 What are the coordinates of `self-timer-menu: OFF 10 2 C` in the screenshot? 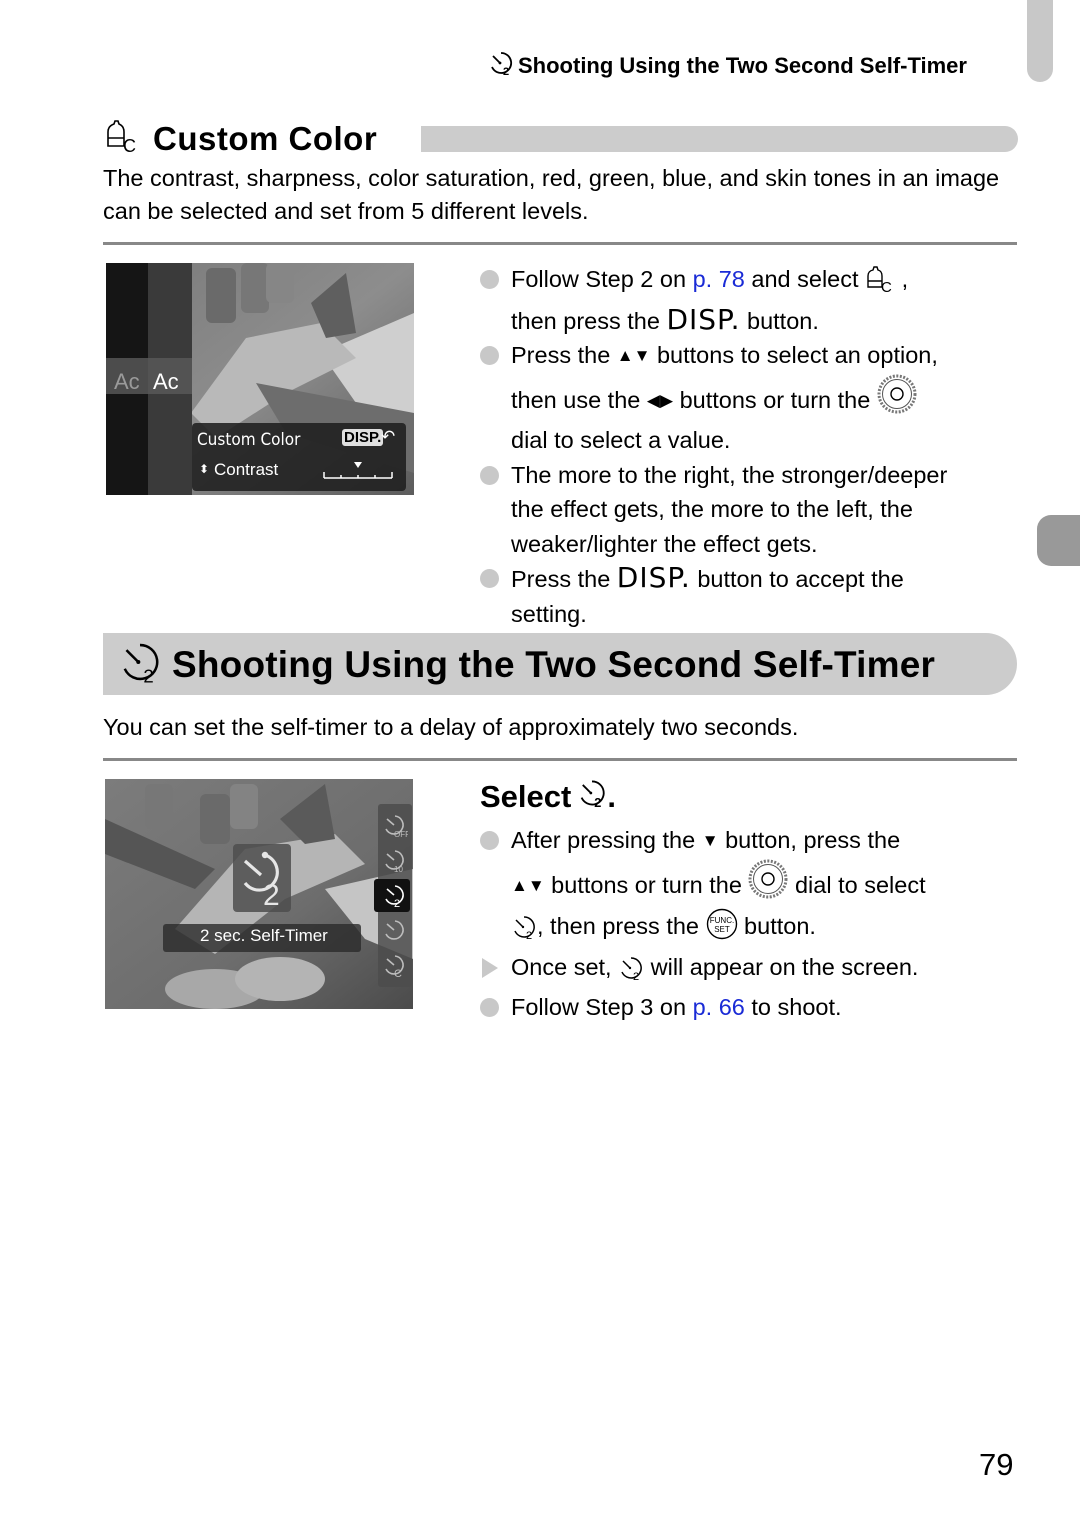 It's located at (395, 894).